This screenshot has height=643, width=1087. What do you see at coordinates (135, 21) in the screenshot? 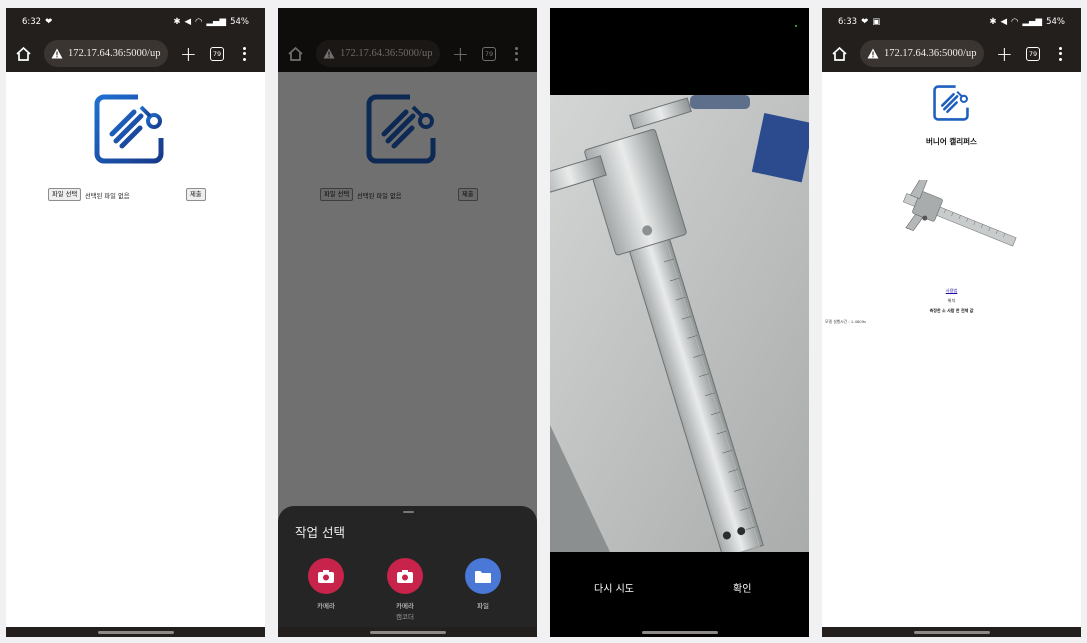
I see `status-bar: 6:32 ❤ ✱ ◀ ◠ ▂▄▆ 54%` at bounding box center [135, 21].